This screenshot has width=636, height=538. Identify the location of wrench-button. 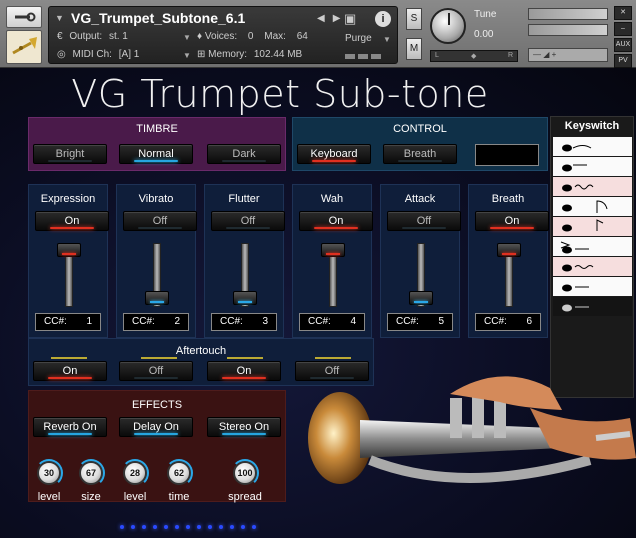
(24, 17).